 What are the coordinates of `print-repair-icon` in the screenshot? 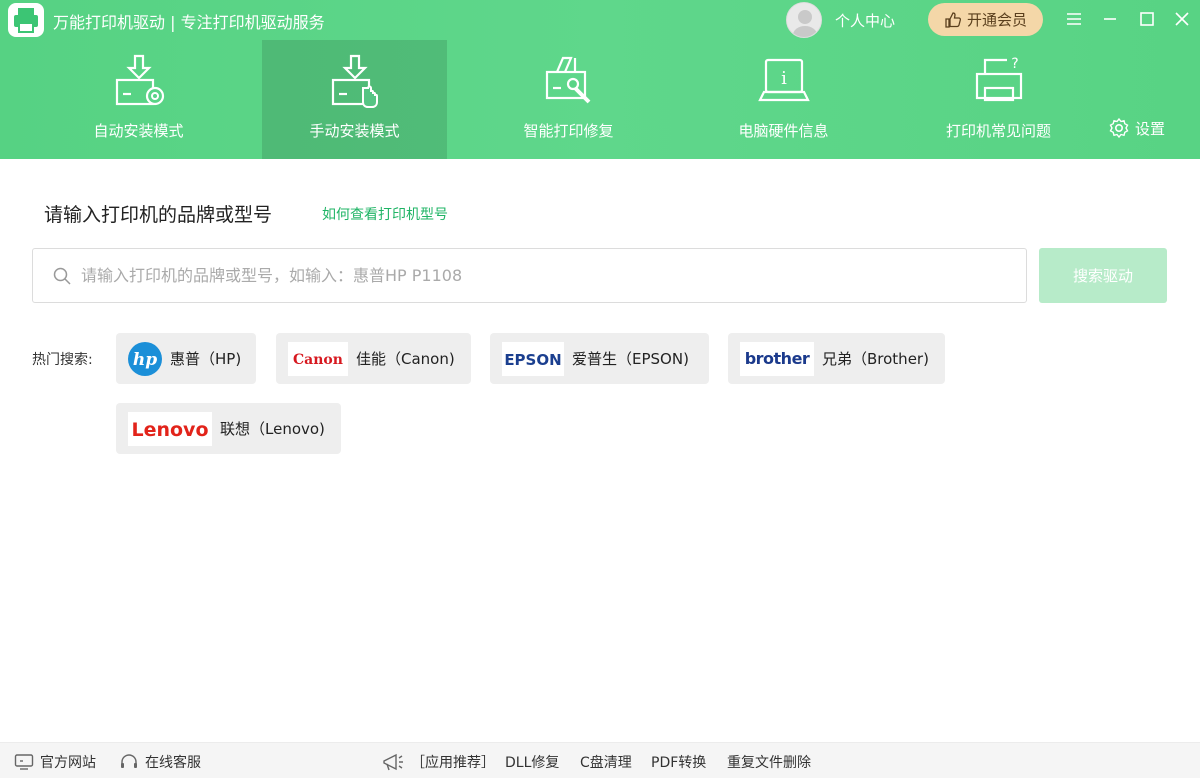 It's located at (567, 80).